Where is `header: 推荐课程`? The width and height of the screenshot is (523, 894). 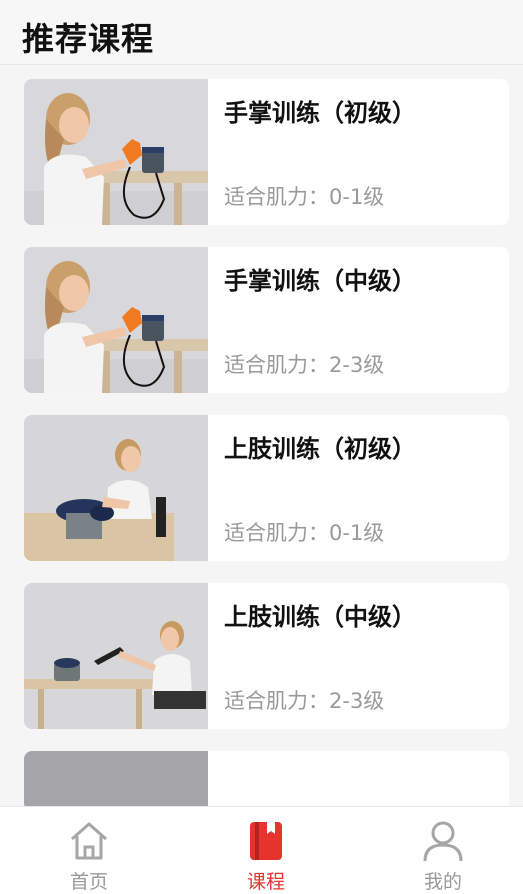 header: 推荐课程 is located at coordinates (261, 32).